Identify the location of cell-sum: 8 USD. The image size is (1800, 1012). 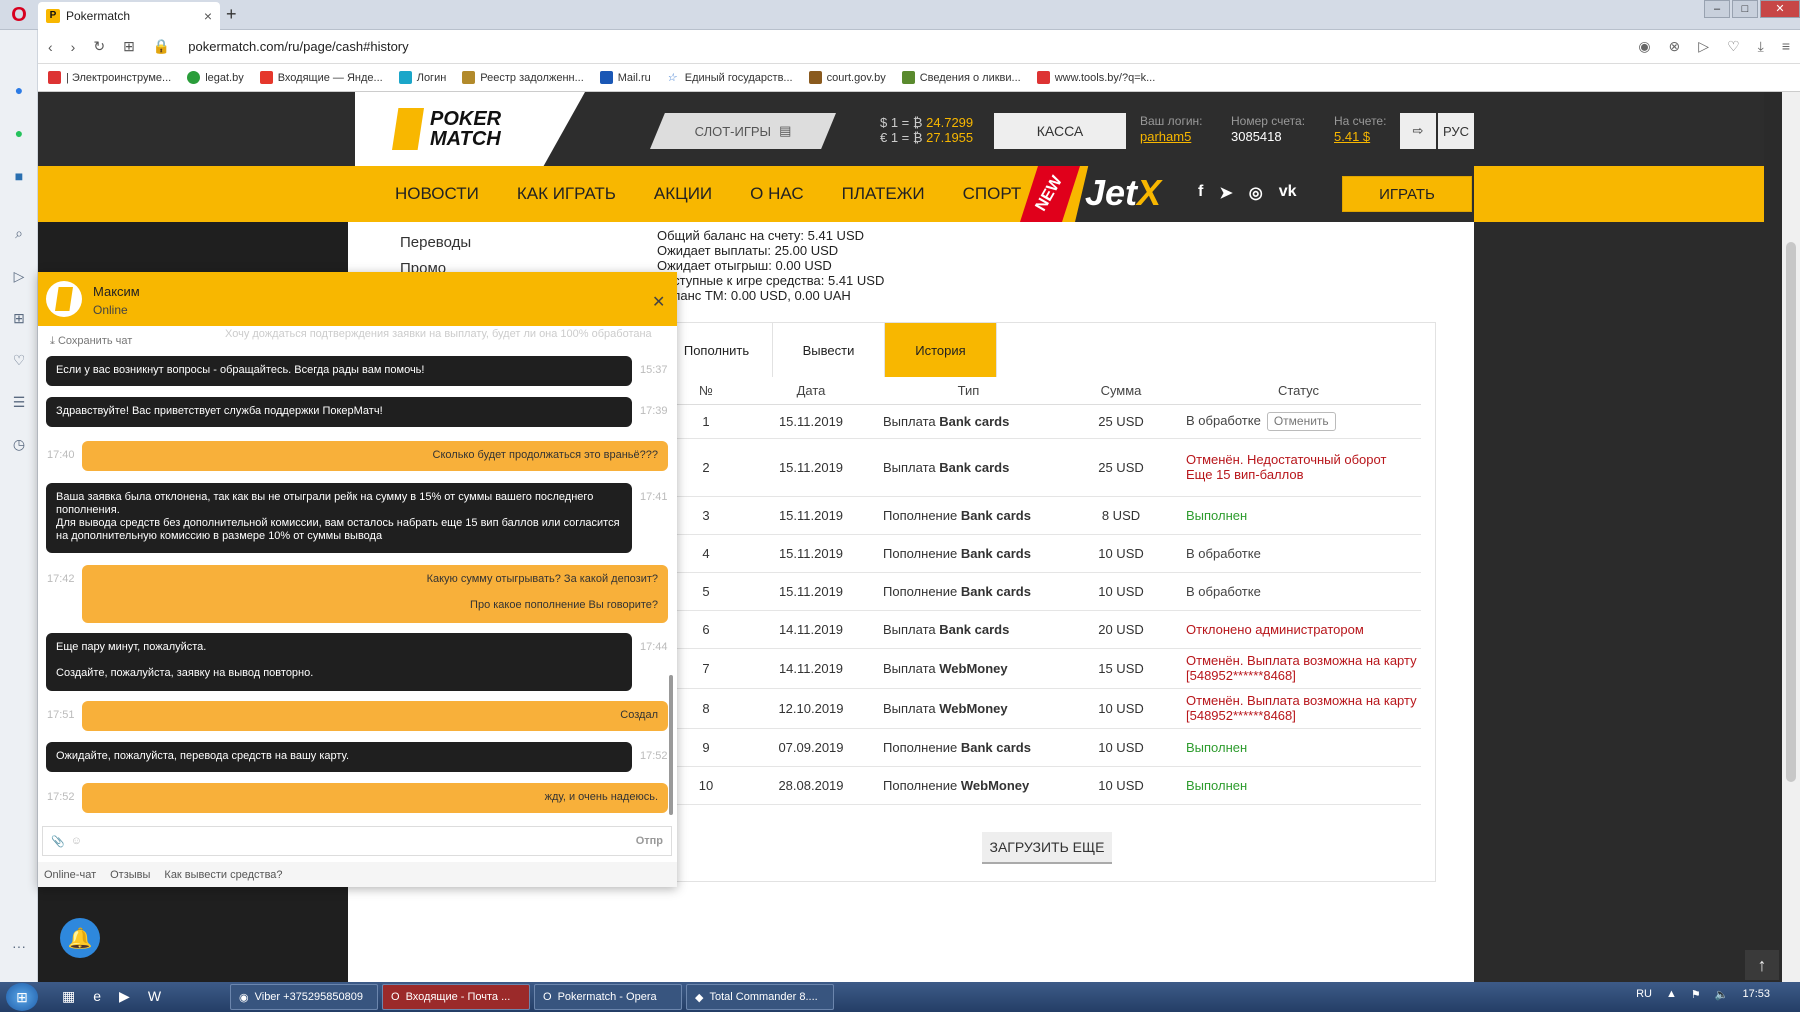
(1121, 515).